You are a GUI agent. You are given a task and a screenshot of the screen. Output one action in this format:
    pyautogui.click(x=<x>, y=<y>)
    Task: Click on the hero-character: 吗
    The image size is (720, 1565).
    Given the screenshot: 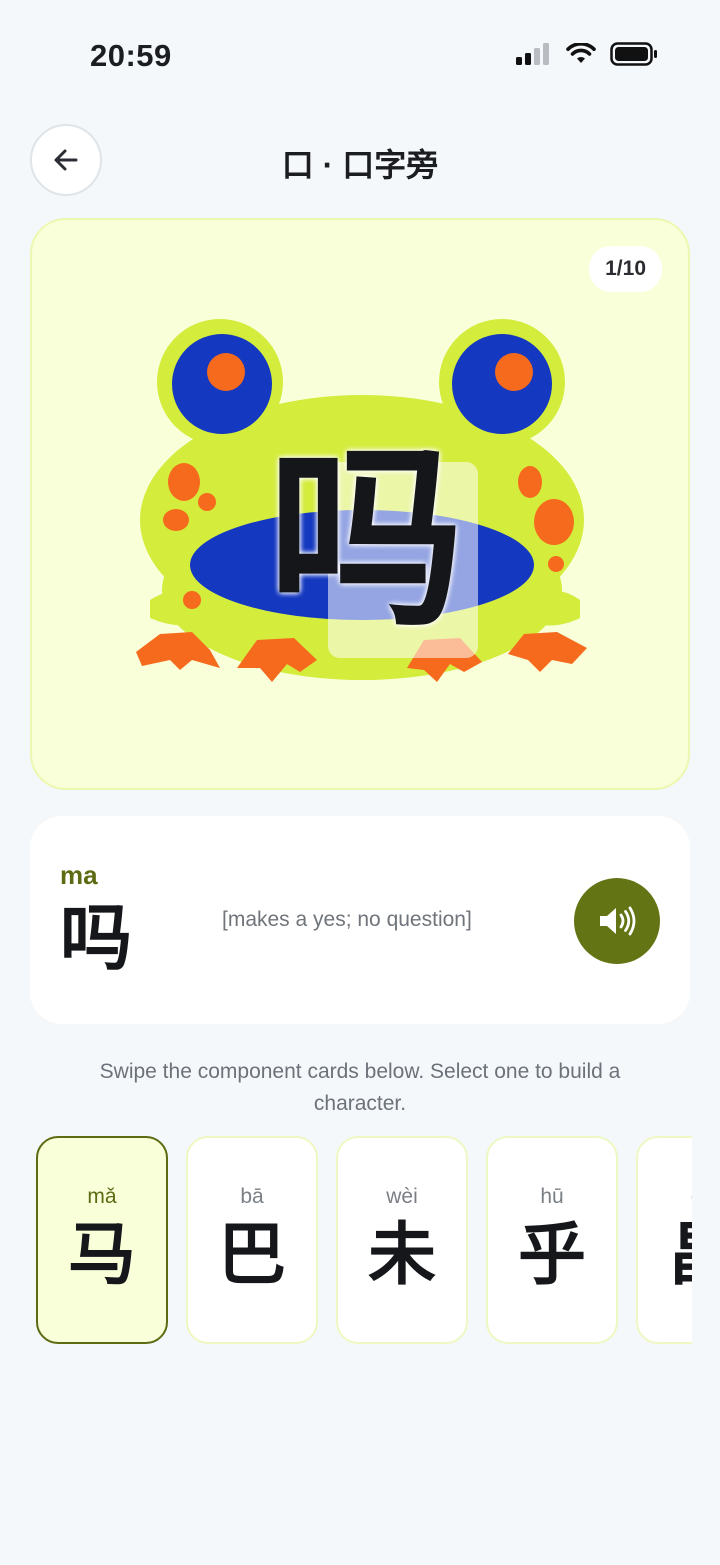 What is the action you would take?
    pyautogui.click(x=366, y=540)
    